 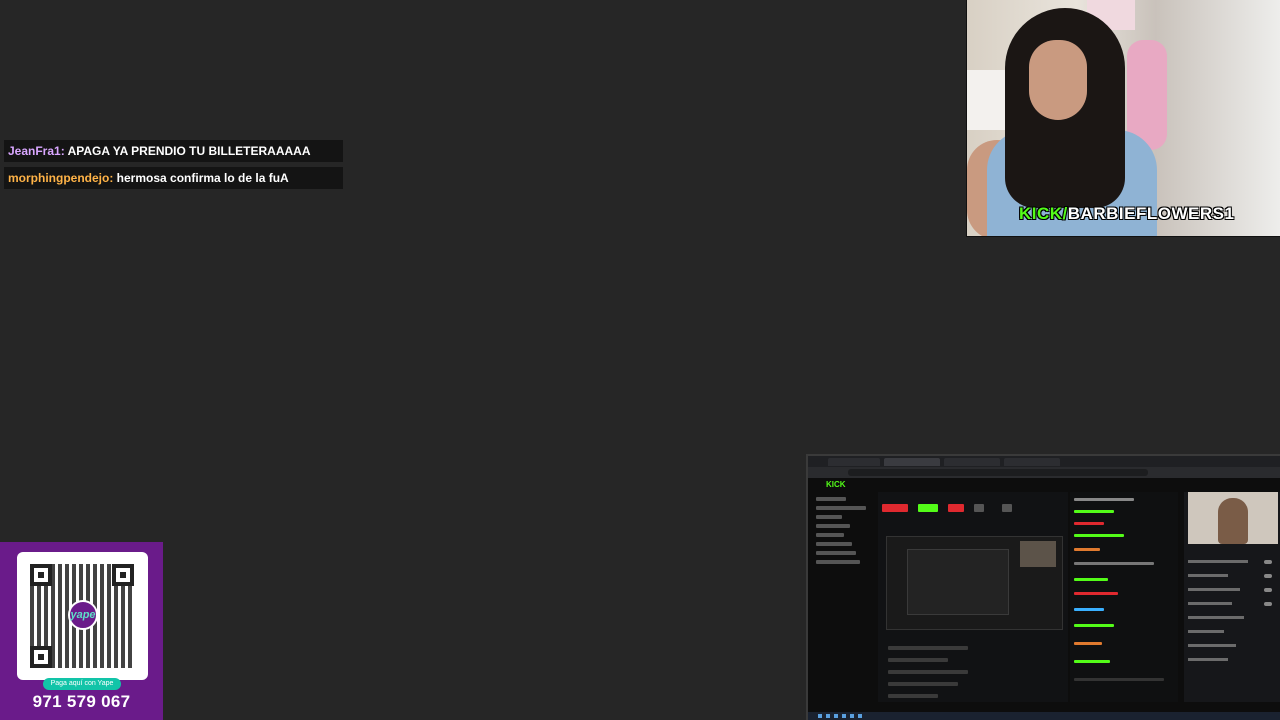 I want to click on capture-sidebar, so click(x=843, y=597).